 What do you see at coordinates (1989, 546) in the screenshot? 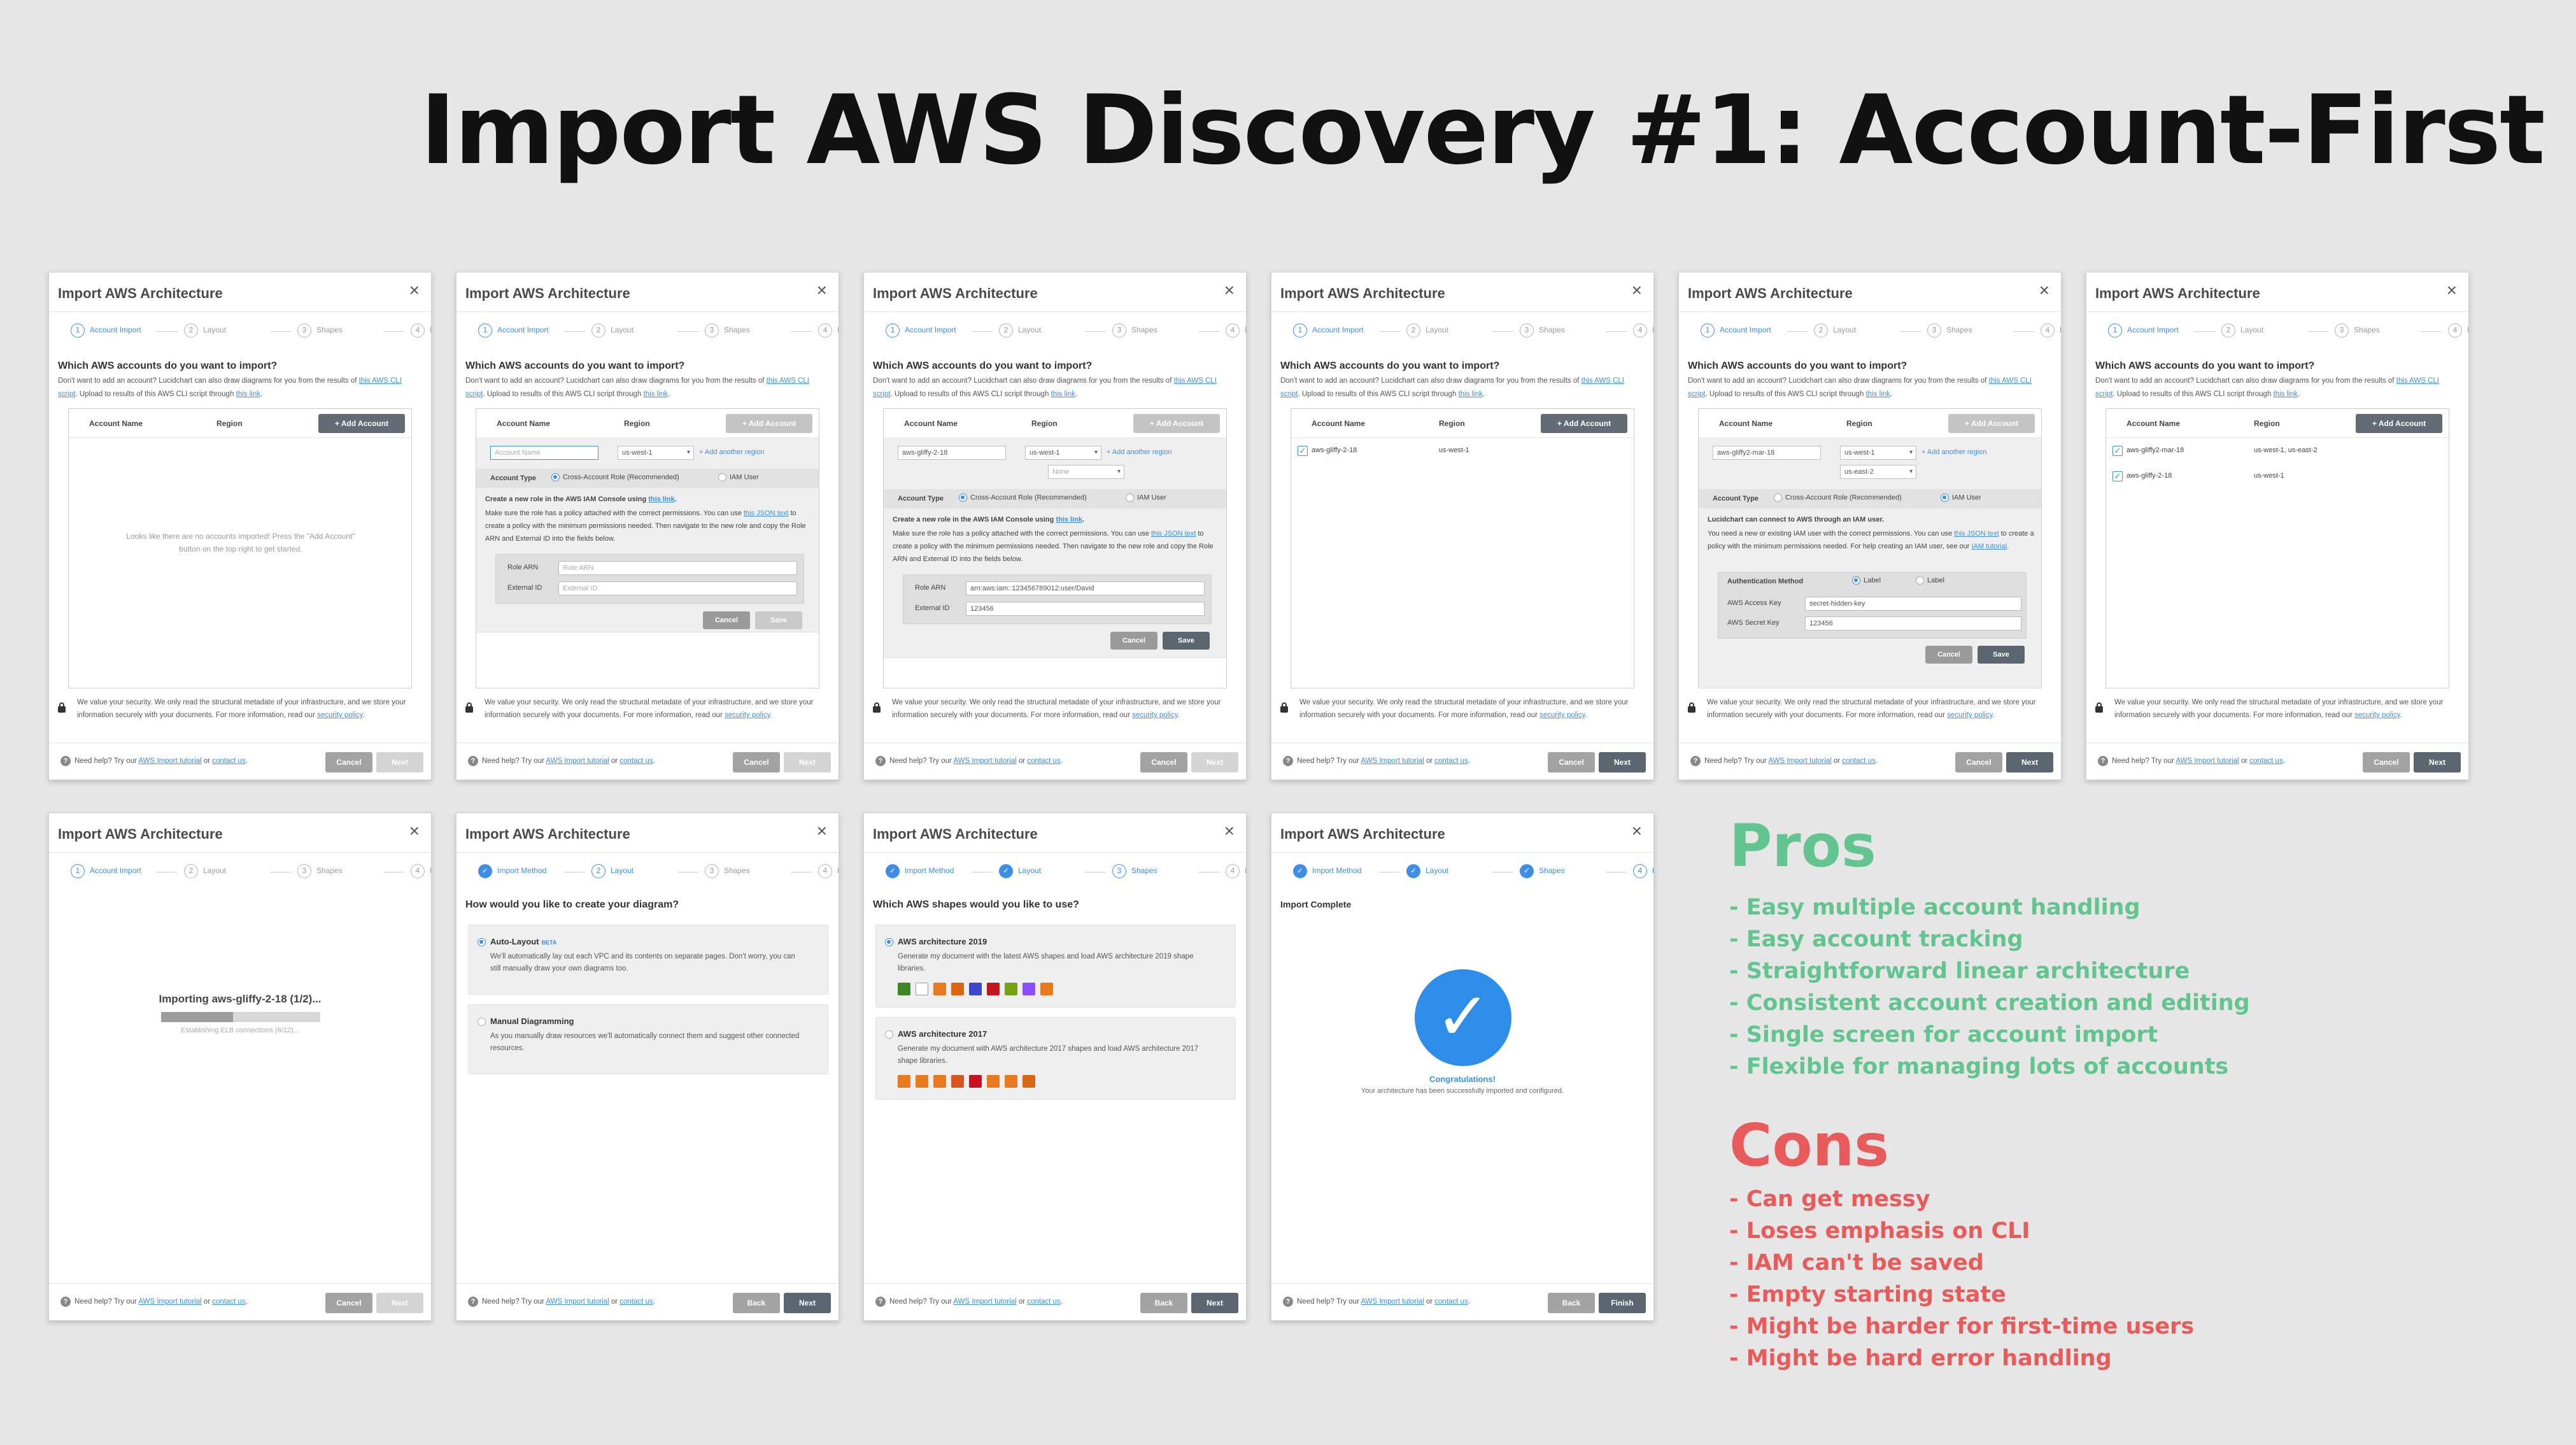
I see `iam-tutorial-link: IAM tutorial` at bounding box center [1989, 546].